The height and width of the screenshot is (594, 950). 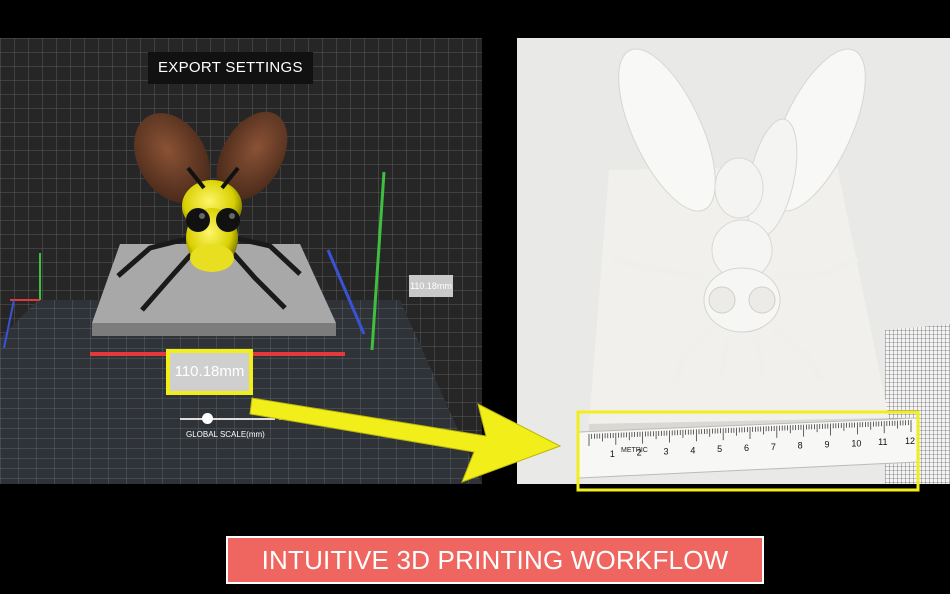 What do you see at coordinates (746, 448) in the screenshot?
I see `ruler-number: 6` at bounding box center [746, 448].